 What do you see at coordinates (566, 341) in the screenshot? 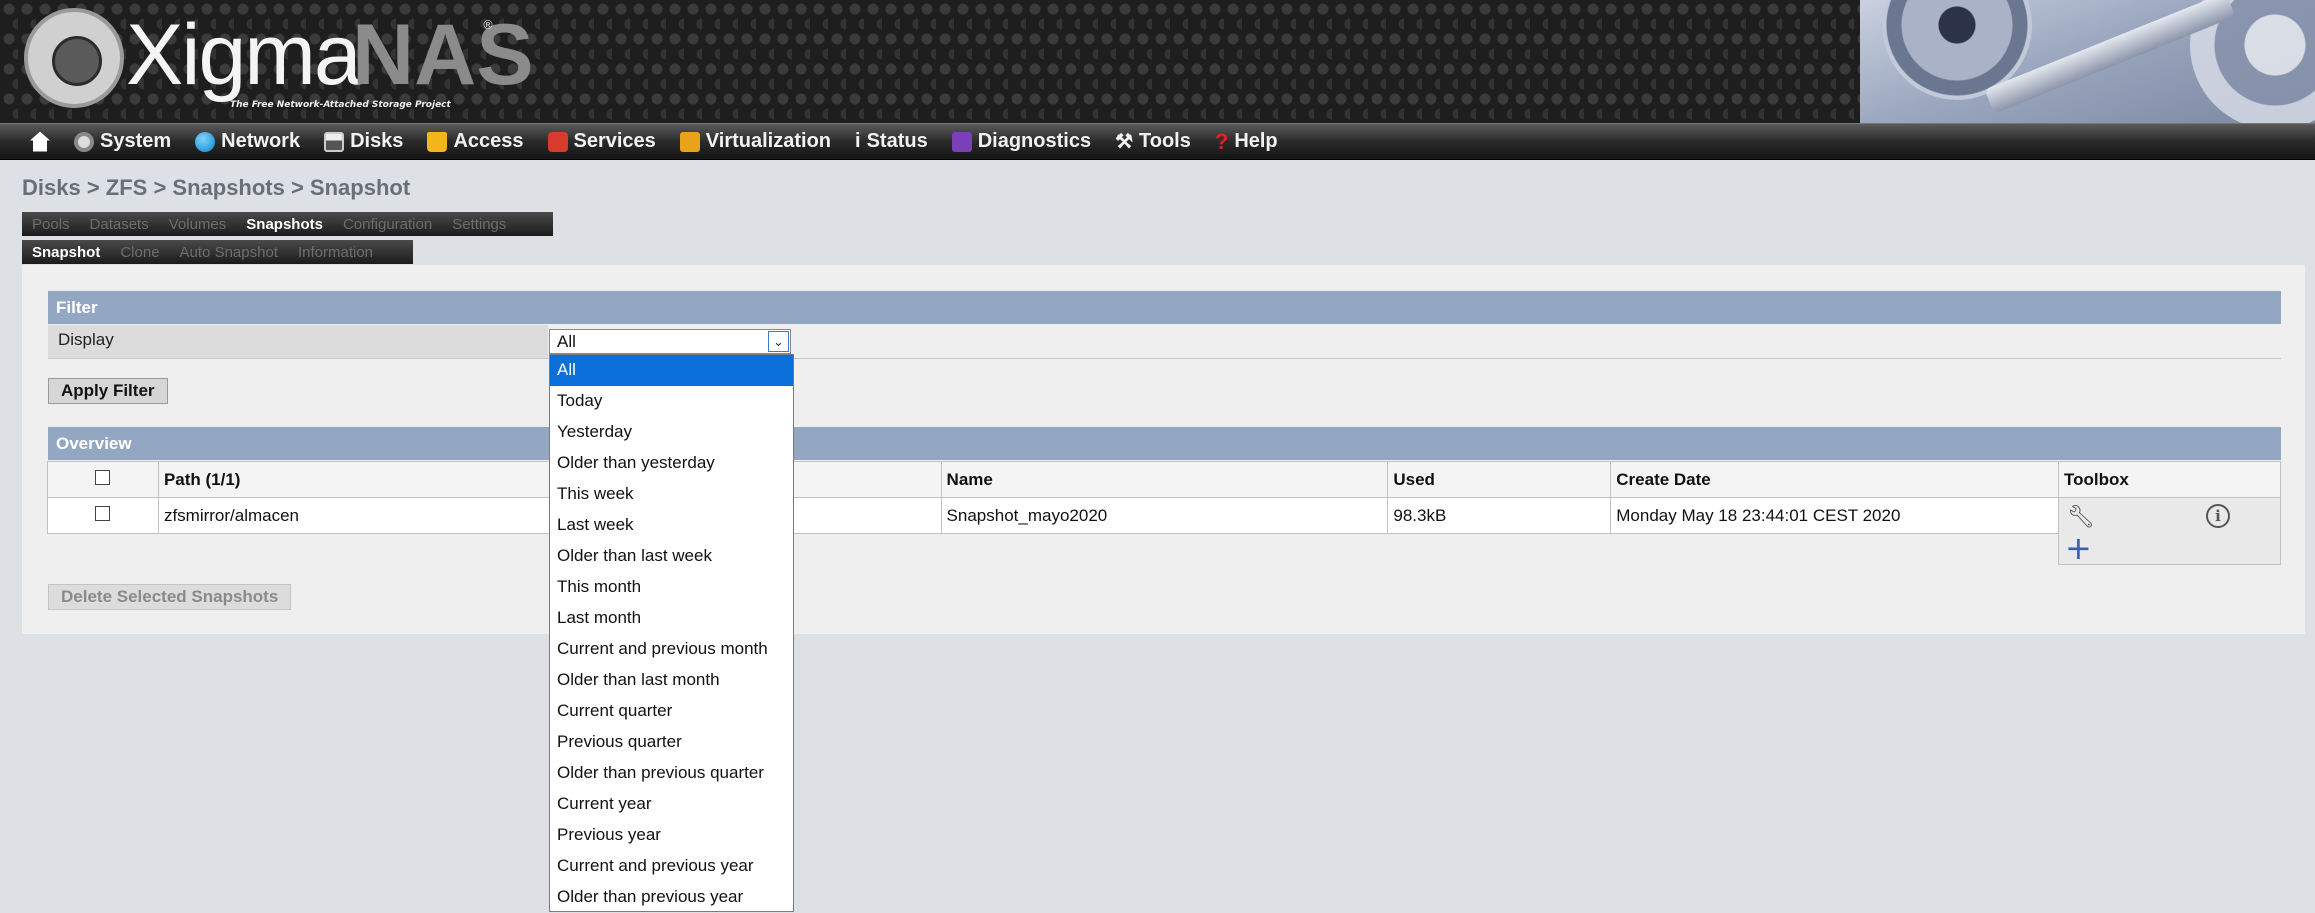
I see `display-select-value: All` at bounding box center [566, 341].